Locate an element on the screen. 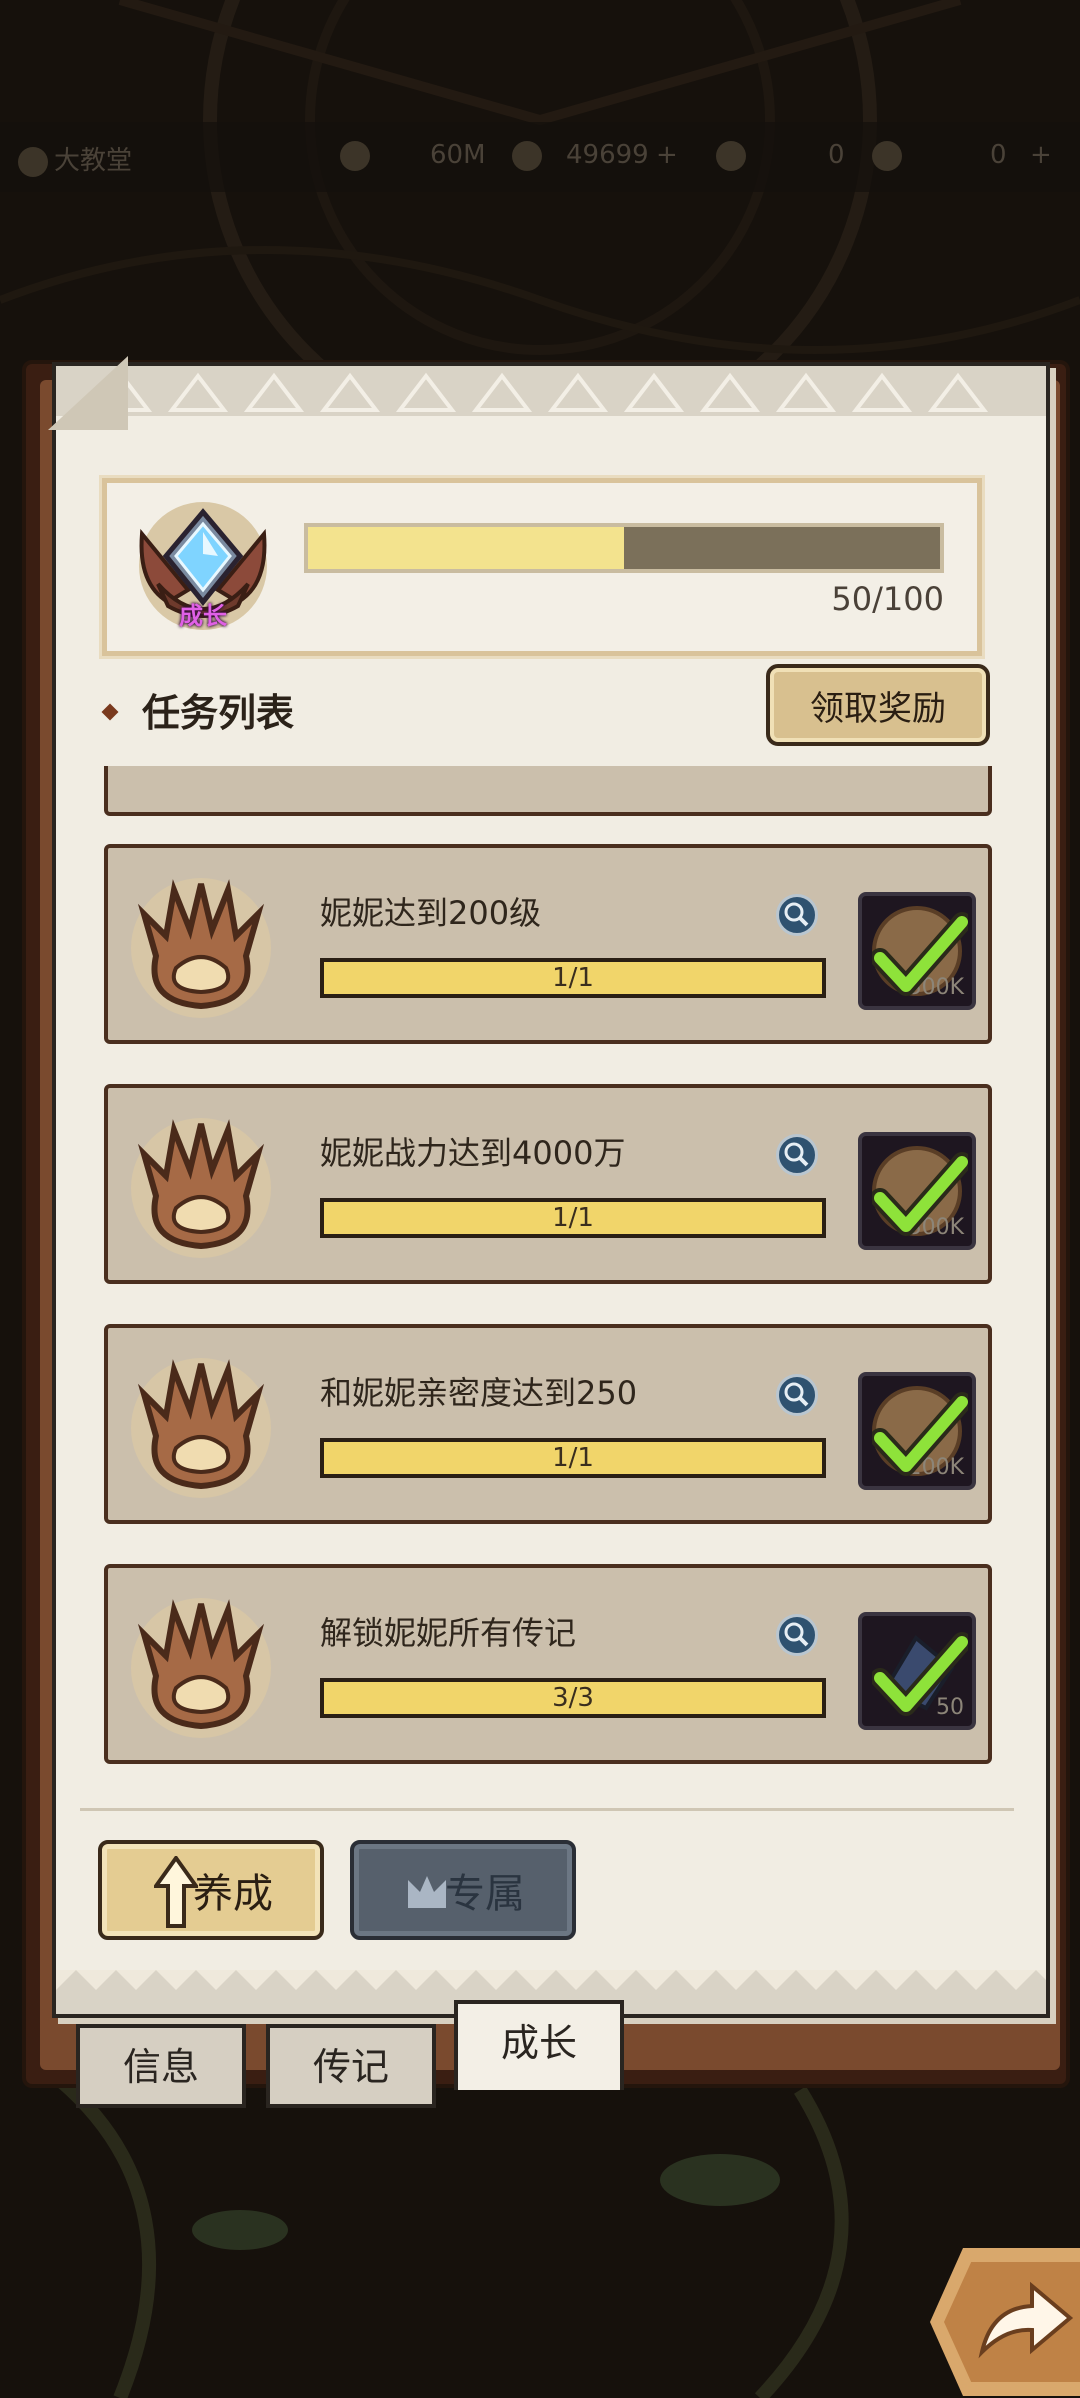  task-card-partial is located at coordinates (548, 791).